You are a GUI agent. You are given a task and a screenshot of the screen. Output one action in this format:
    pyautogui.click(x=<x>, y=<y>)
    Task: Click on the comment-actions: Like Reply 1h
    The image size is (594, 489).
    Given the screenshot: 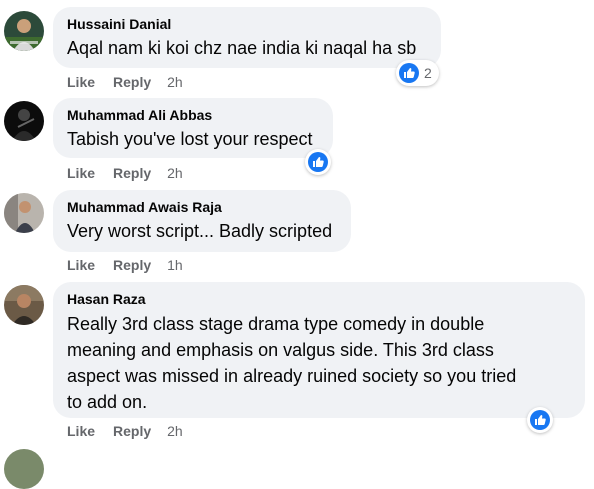 What is the action you would take?
    pyautogui.click(x=125, y=265)
    